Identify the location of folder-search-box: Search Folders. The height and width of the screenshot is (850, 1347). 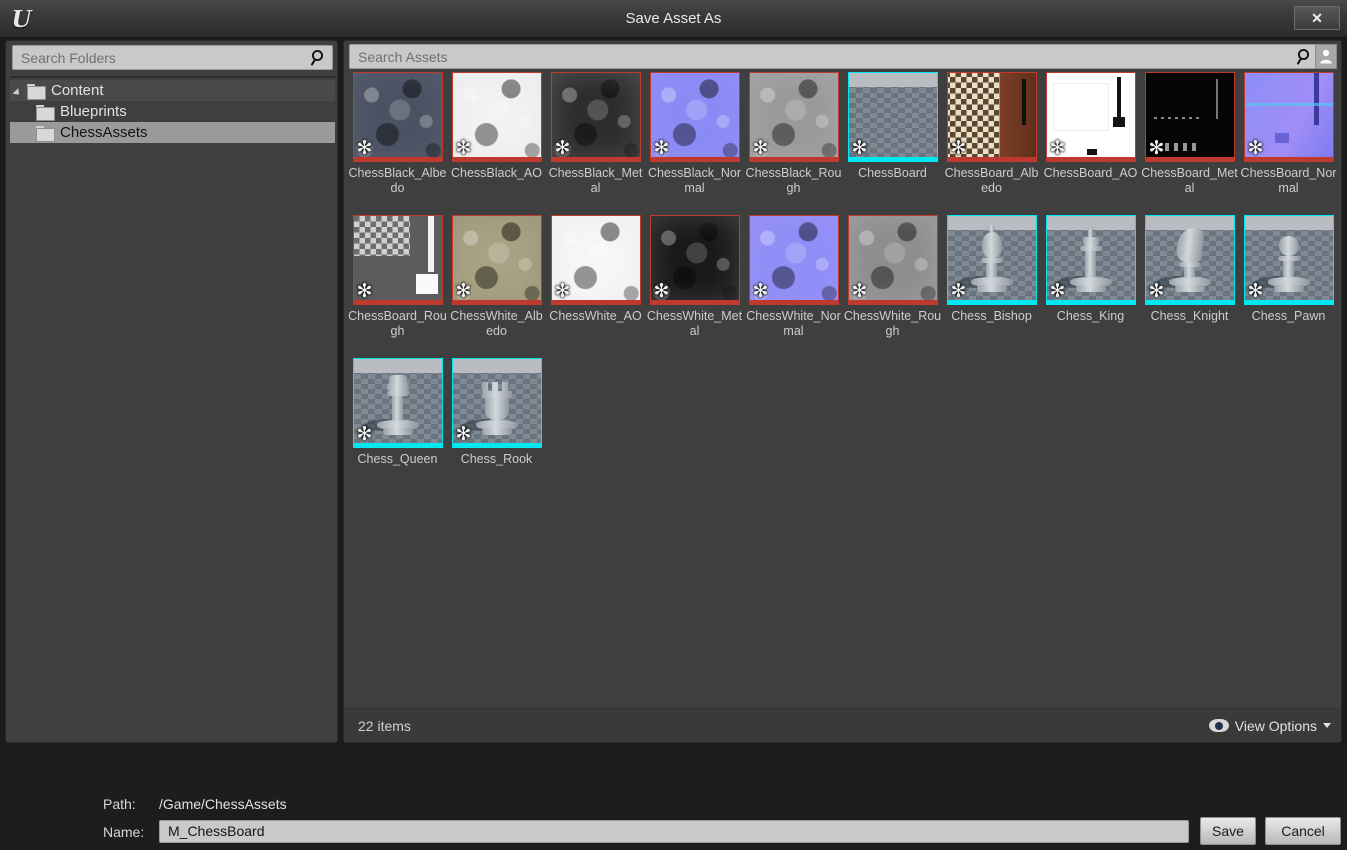
(172, 57).